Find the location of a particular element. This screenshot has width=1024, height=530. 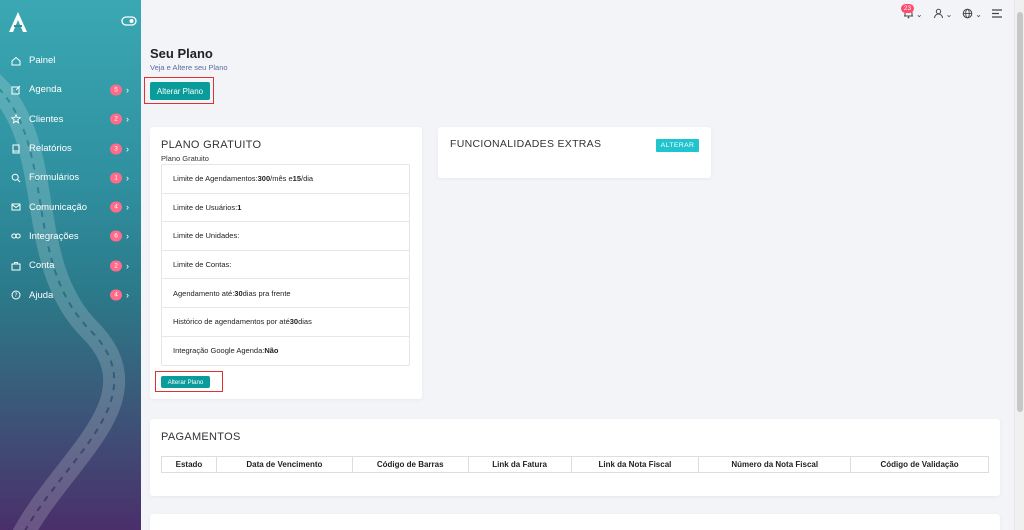

sidebar-toggle-icon is located at coordinates (129, 21).